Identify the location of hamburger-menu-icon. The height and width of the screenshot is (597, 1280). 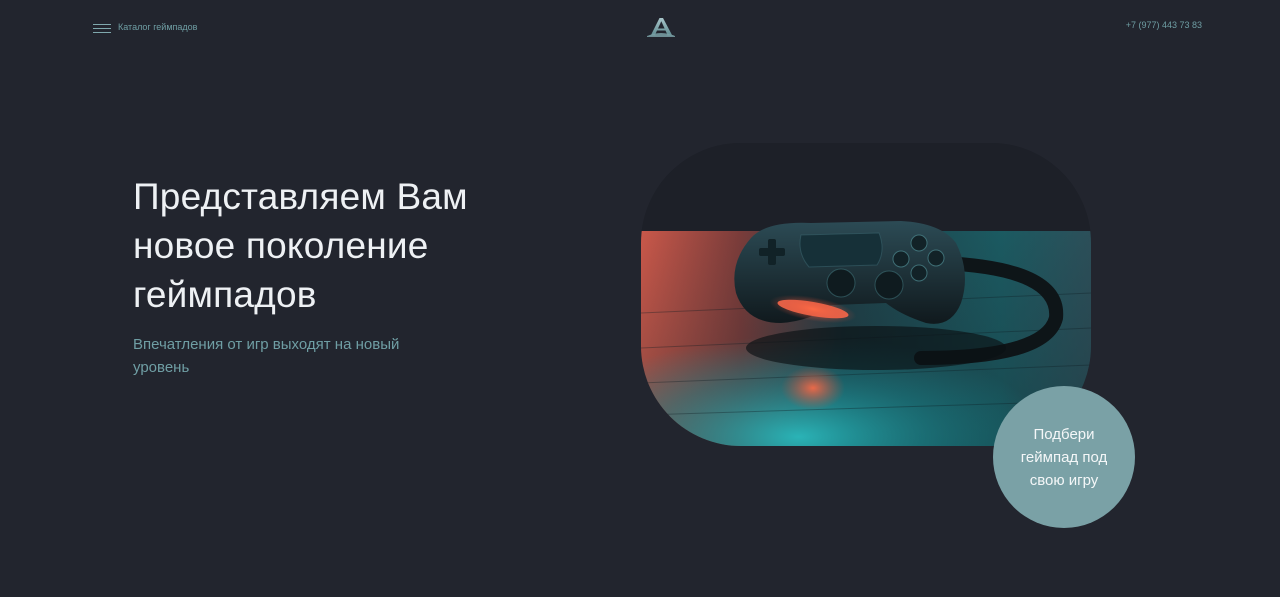
(102, 28).